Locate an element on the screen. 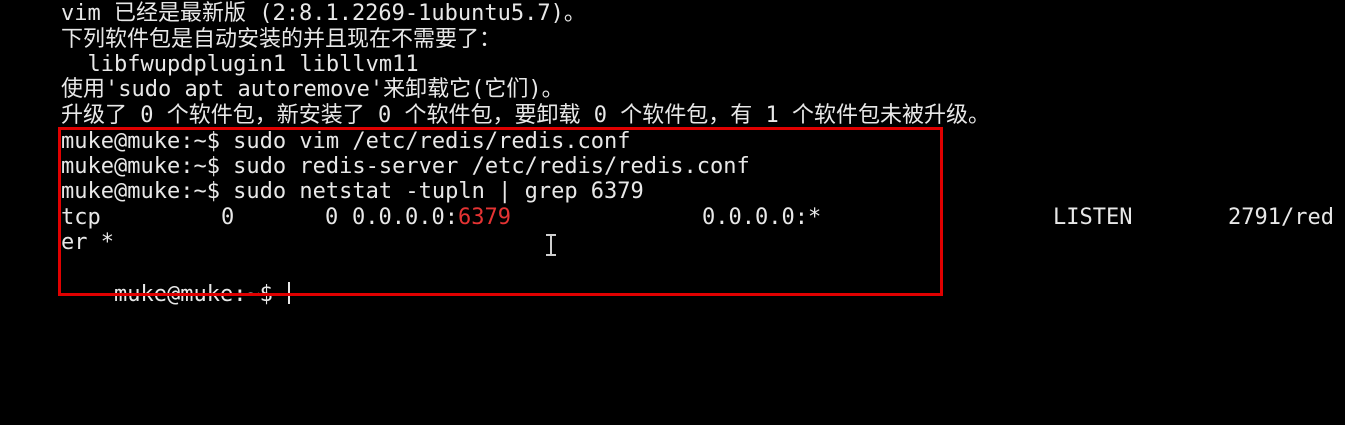  autoremove-hint-line: 使用'sudo apt autoremove'来卸载它(它们)。 is located at coordinates (312, 89).